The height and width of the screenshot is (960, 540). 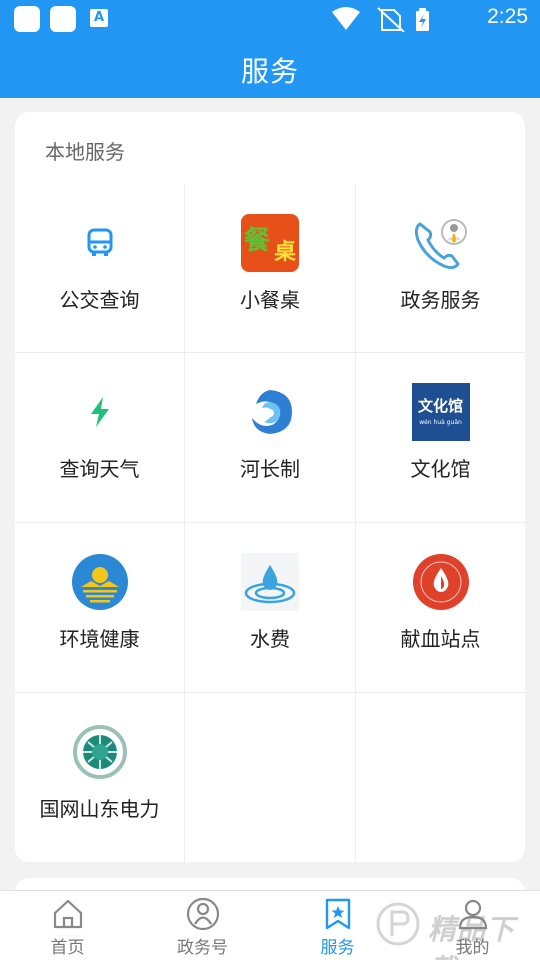 What do you see at coordinates (99, 809) in the screenshot?
I see `service-label: 国网山东电力` at bounding box center [99, 809].